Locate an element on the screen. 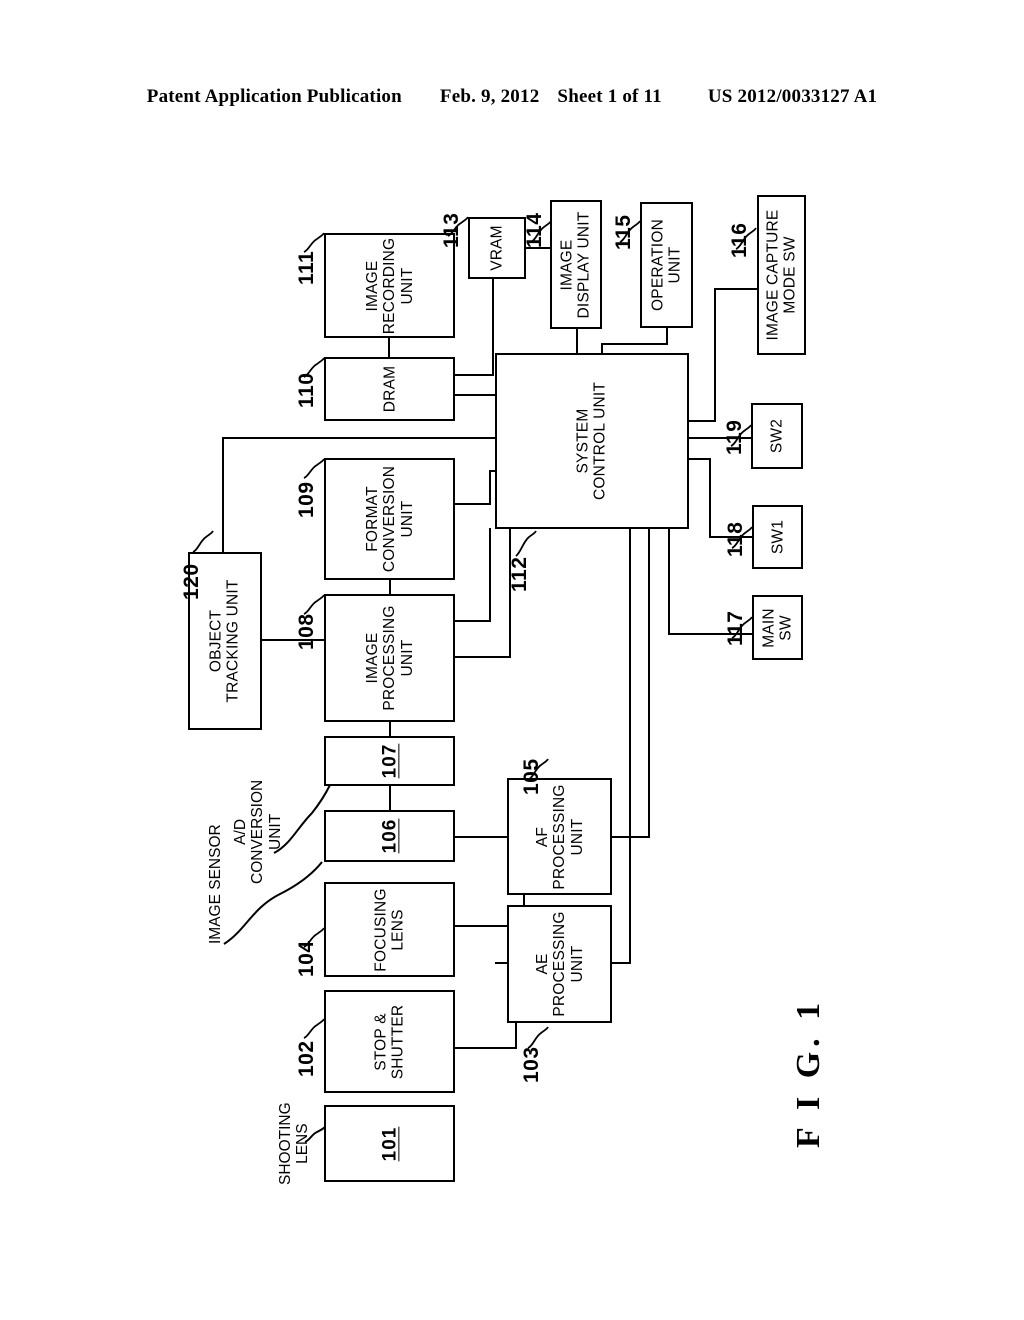 The image size is (1024, 1320). block-sw1-label: SW1 is located at coordinates (777, 537).